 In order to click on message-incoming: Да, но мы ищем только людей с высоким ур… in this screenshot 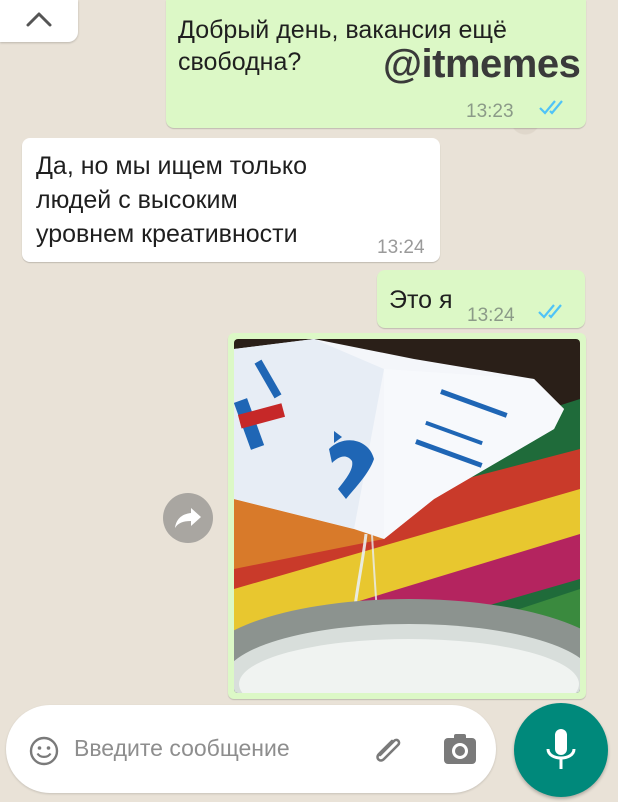, I will do `click(231, 200)`.